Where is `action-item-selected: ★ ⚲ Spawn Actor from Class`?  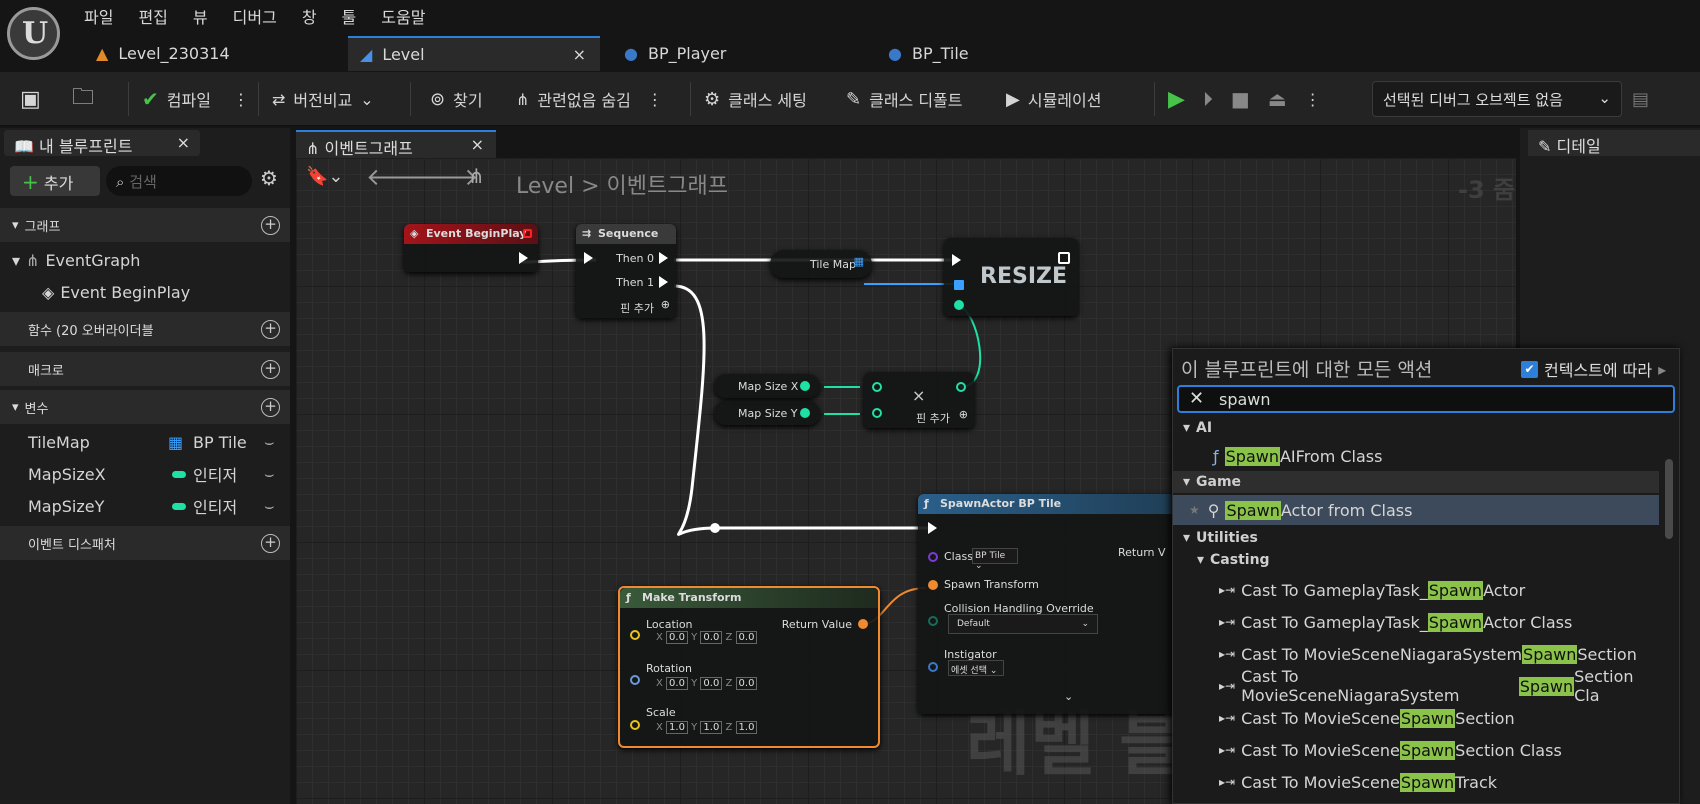 action-item-selected: ★ ⚲ Spawn Actor from Class is located at coordinates (1416, 510).